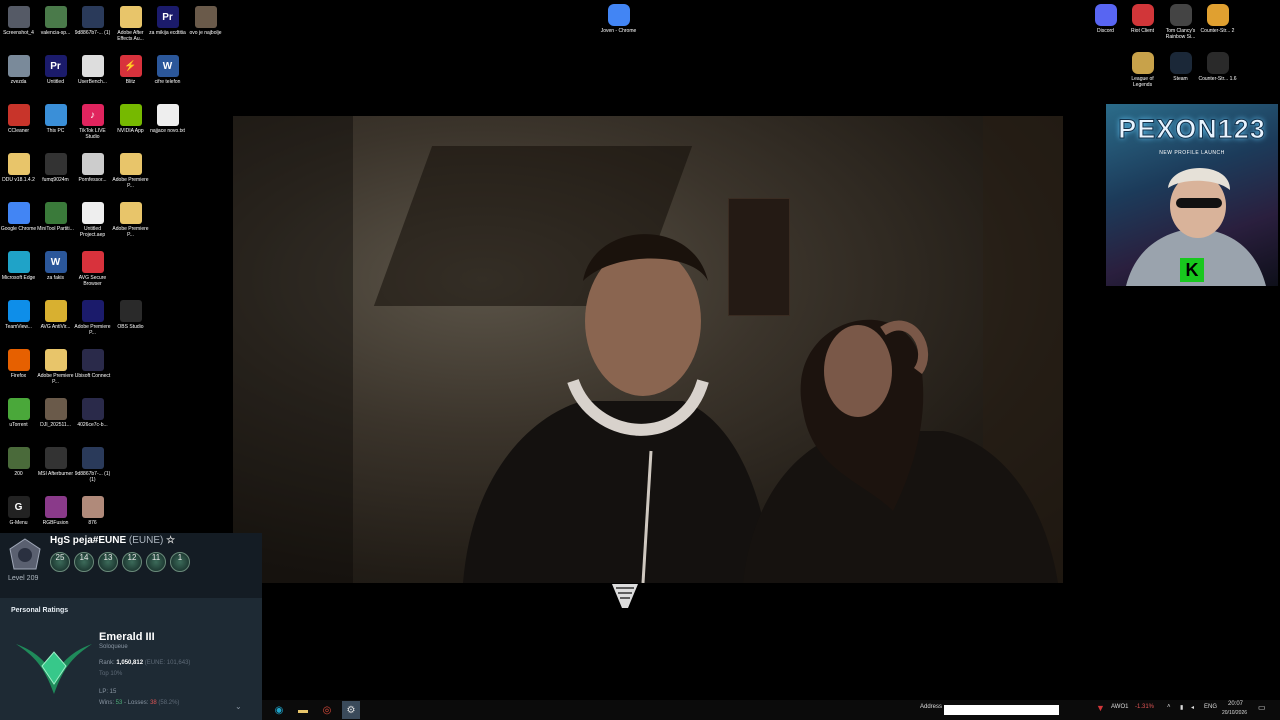  I want to click on losses-value: 38, so click(153, 703).